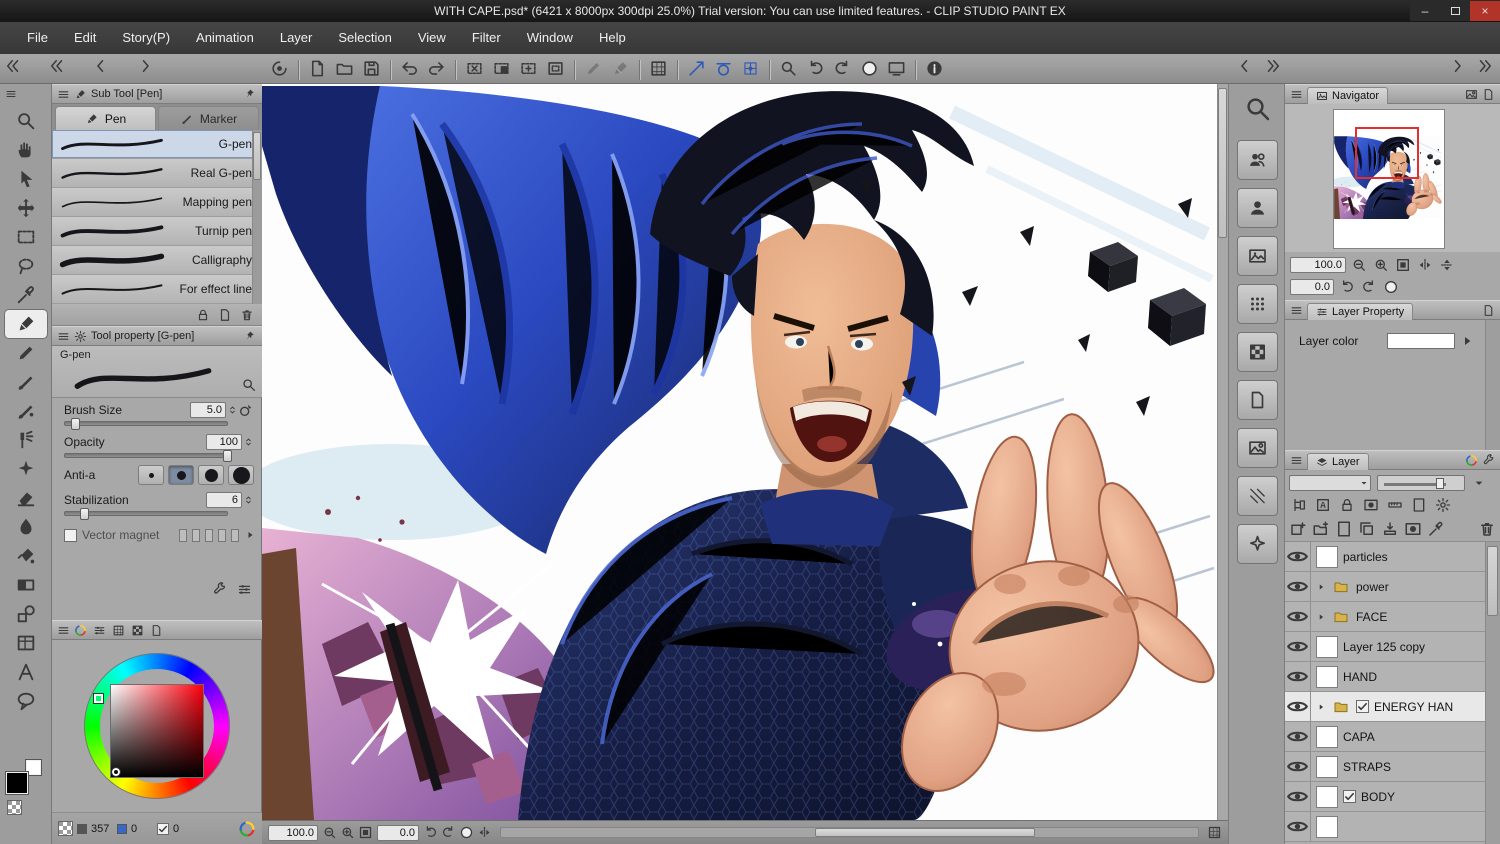 This screenshot has height=844, width=1500. What do you see at coordinates (1395, 505) in the screenshot?
I see `ruler-icon-icon` at bounding box center [1395, 505].